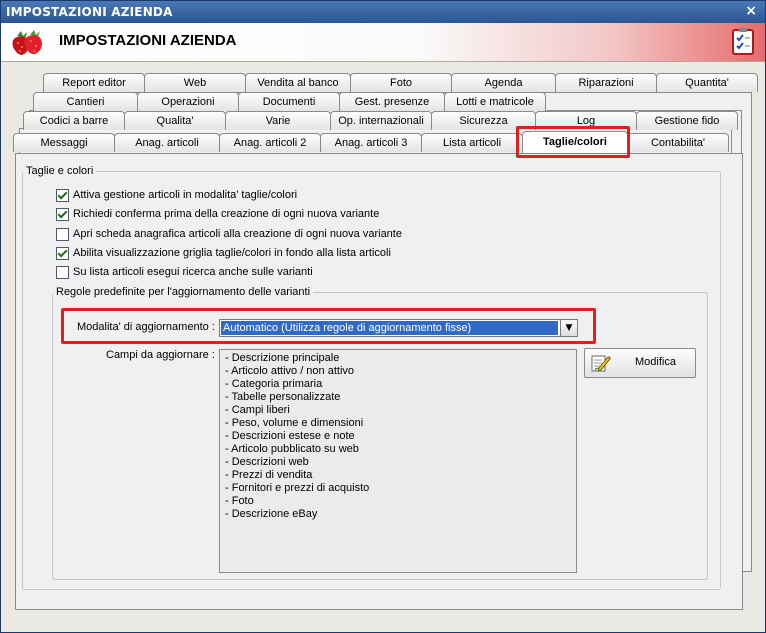 This screenshot has height=633, width=766. I want to click on tab-vendita-al-banco: Vendita al banco, so click(298, 82).